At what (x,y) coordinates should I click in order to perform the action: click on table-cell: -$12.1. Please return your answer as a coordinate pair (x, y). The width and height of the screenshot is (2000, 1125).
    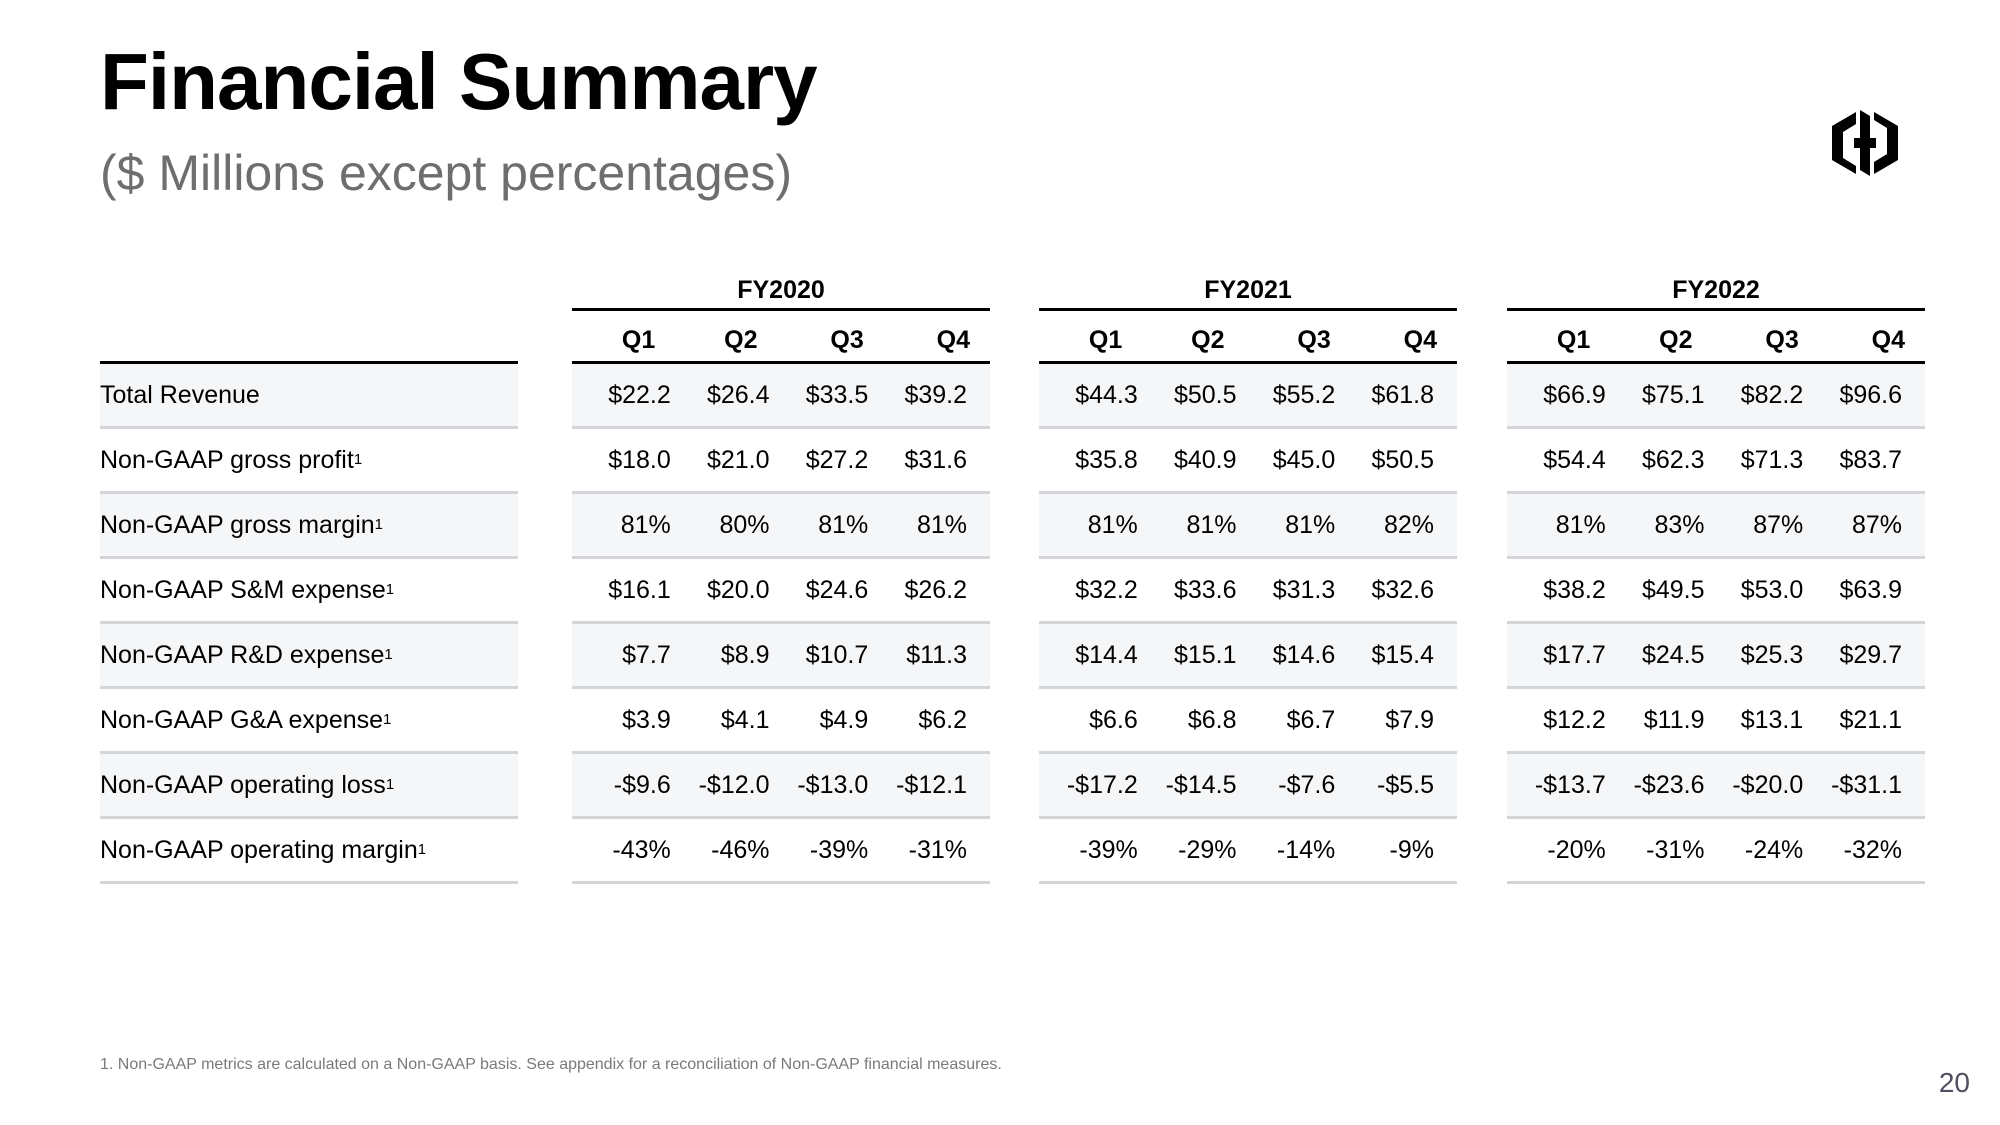
    Looking at the image, I should click on (931, 784).